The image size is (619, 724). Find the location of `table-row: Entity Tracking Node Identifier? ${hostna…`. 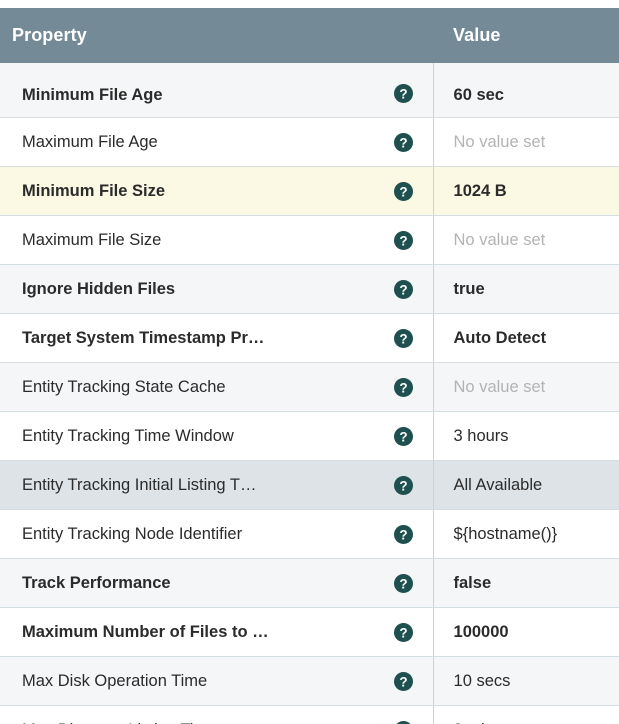

table-row: Entity Tracking Node Identifier? ${hostna… is located at coordinates (309, 534).